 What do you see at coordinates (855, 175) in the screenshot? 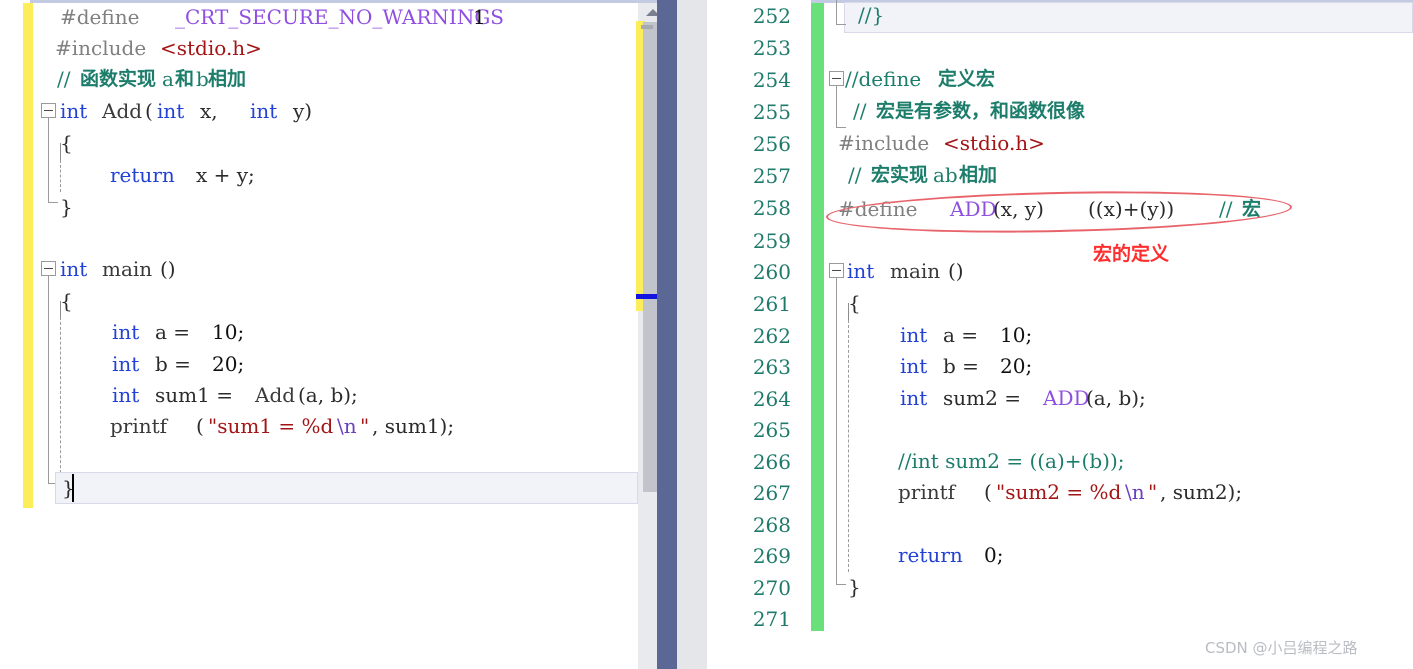
I see `right-line-r257-token-0: //` at bounding box center [855, 175].